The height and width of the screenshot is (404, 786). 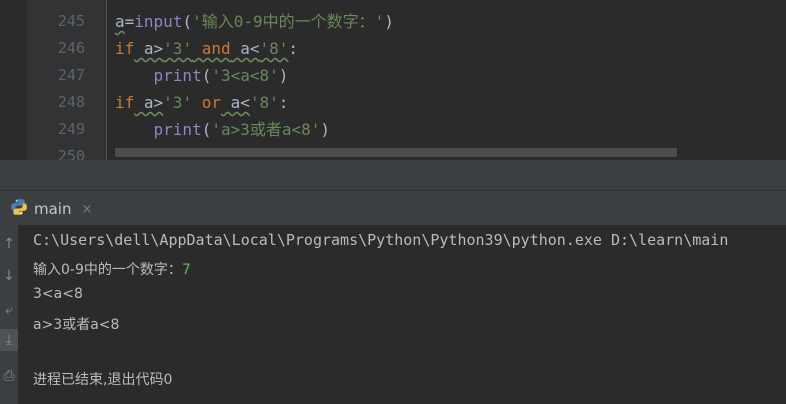 I want to click on run-tab-label: main, so click(x=53, y=209).